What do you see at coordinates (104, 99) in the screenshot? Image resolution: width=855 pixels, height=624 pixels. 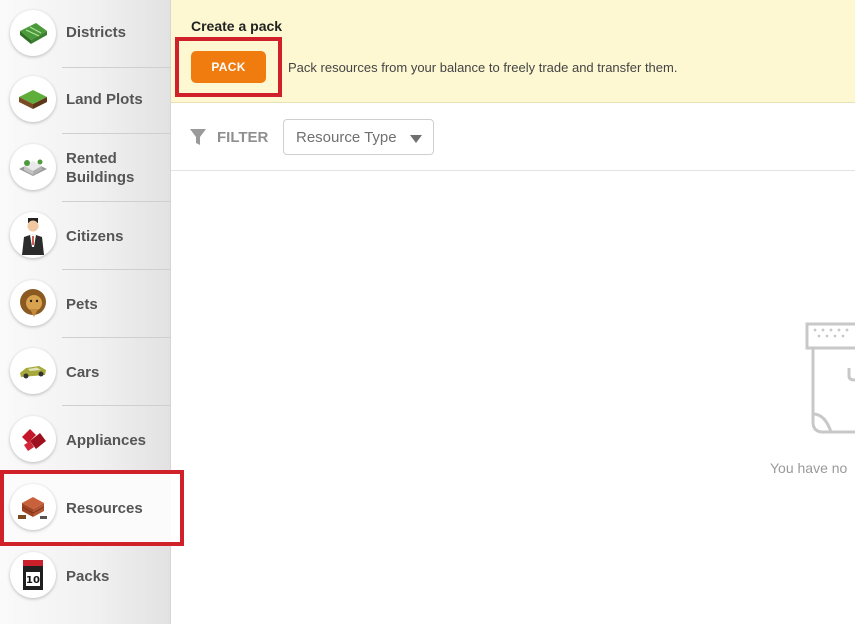 I see `sidebar-item-label: Land Plots` at bounding box center [104, 99].